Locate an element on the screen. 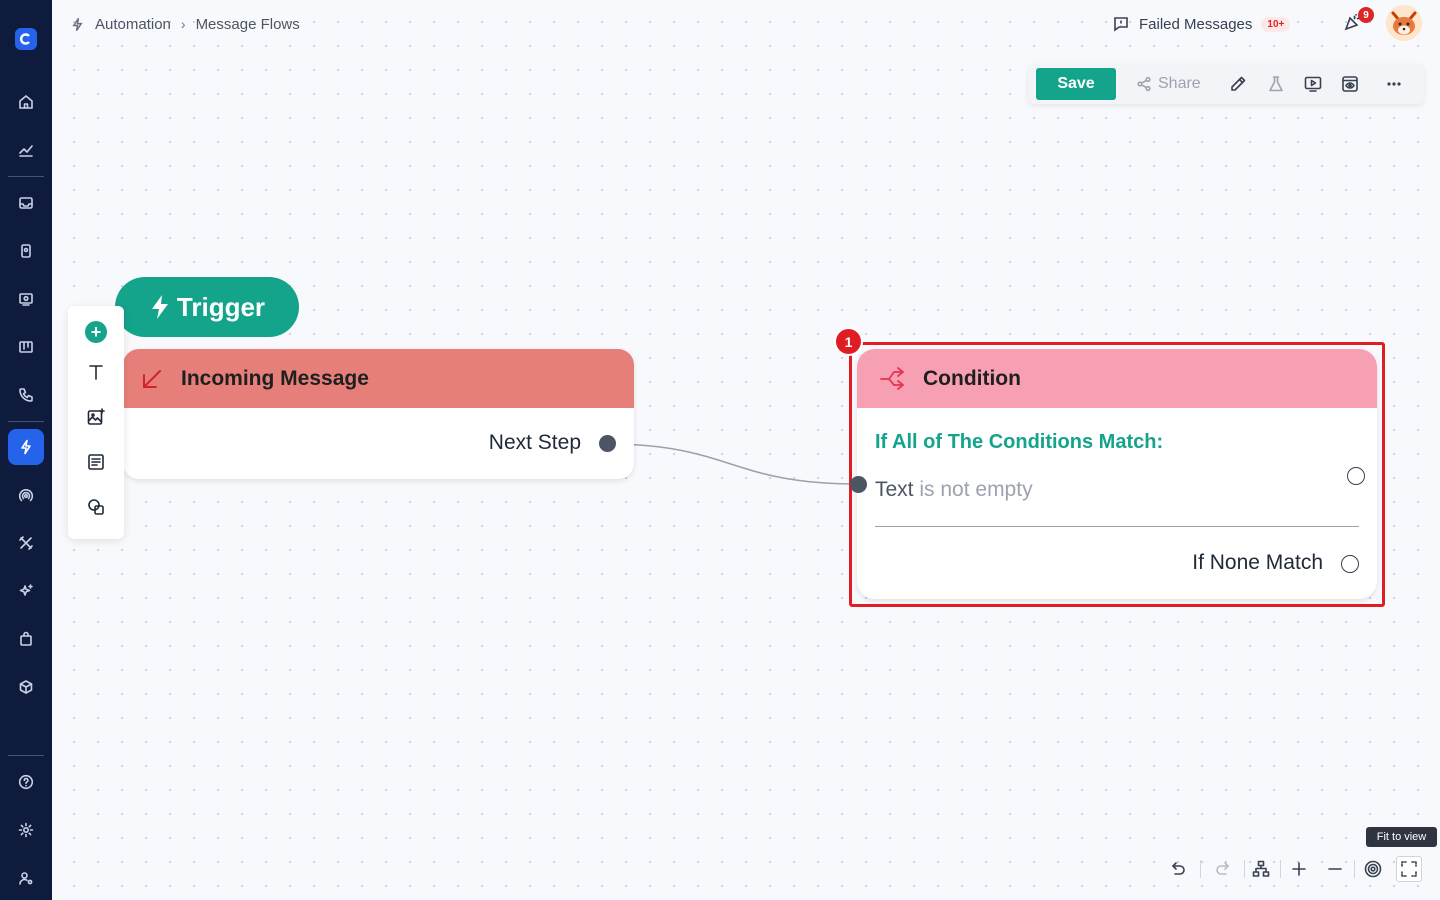  failed-messages-button: Failed Messages 10+ is located at coordinates (1201, 24).